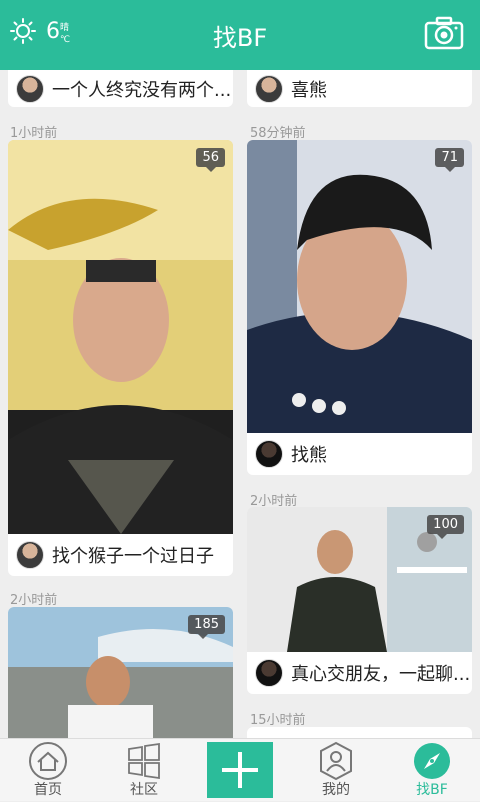  Describe the element at coordinates (240, 38) in the screenshot. I see `page-title: 找BF` at that location.